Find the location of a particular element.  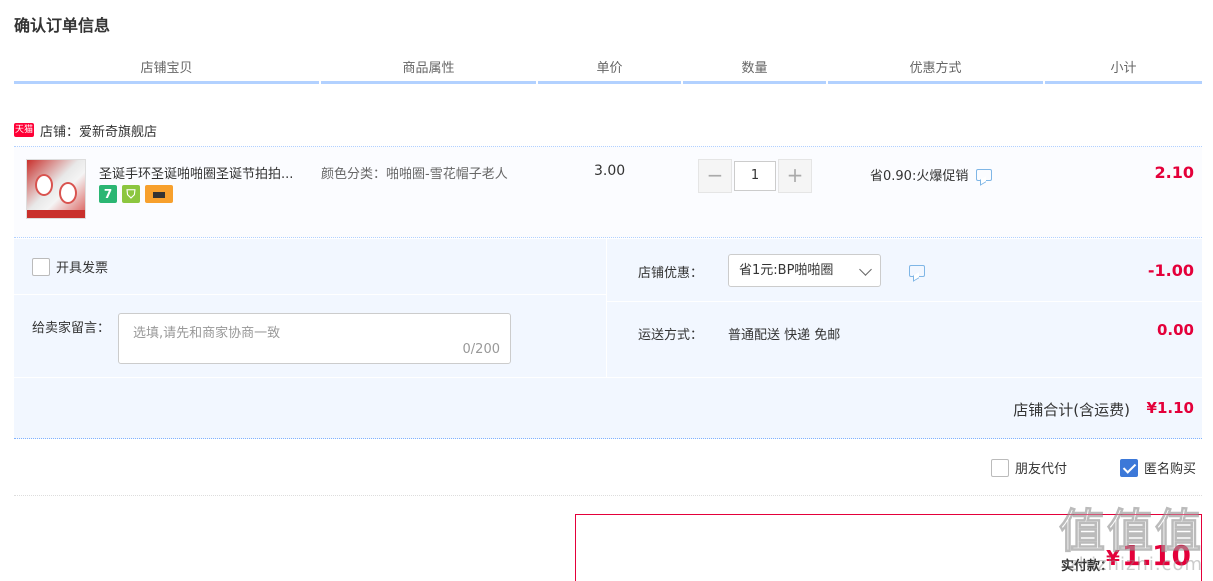

shop-total-row: 店铺合计(含运费) ¥1.10 is located at coordinates (608, 408).